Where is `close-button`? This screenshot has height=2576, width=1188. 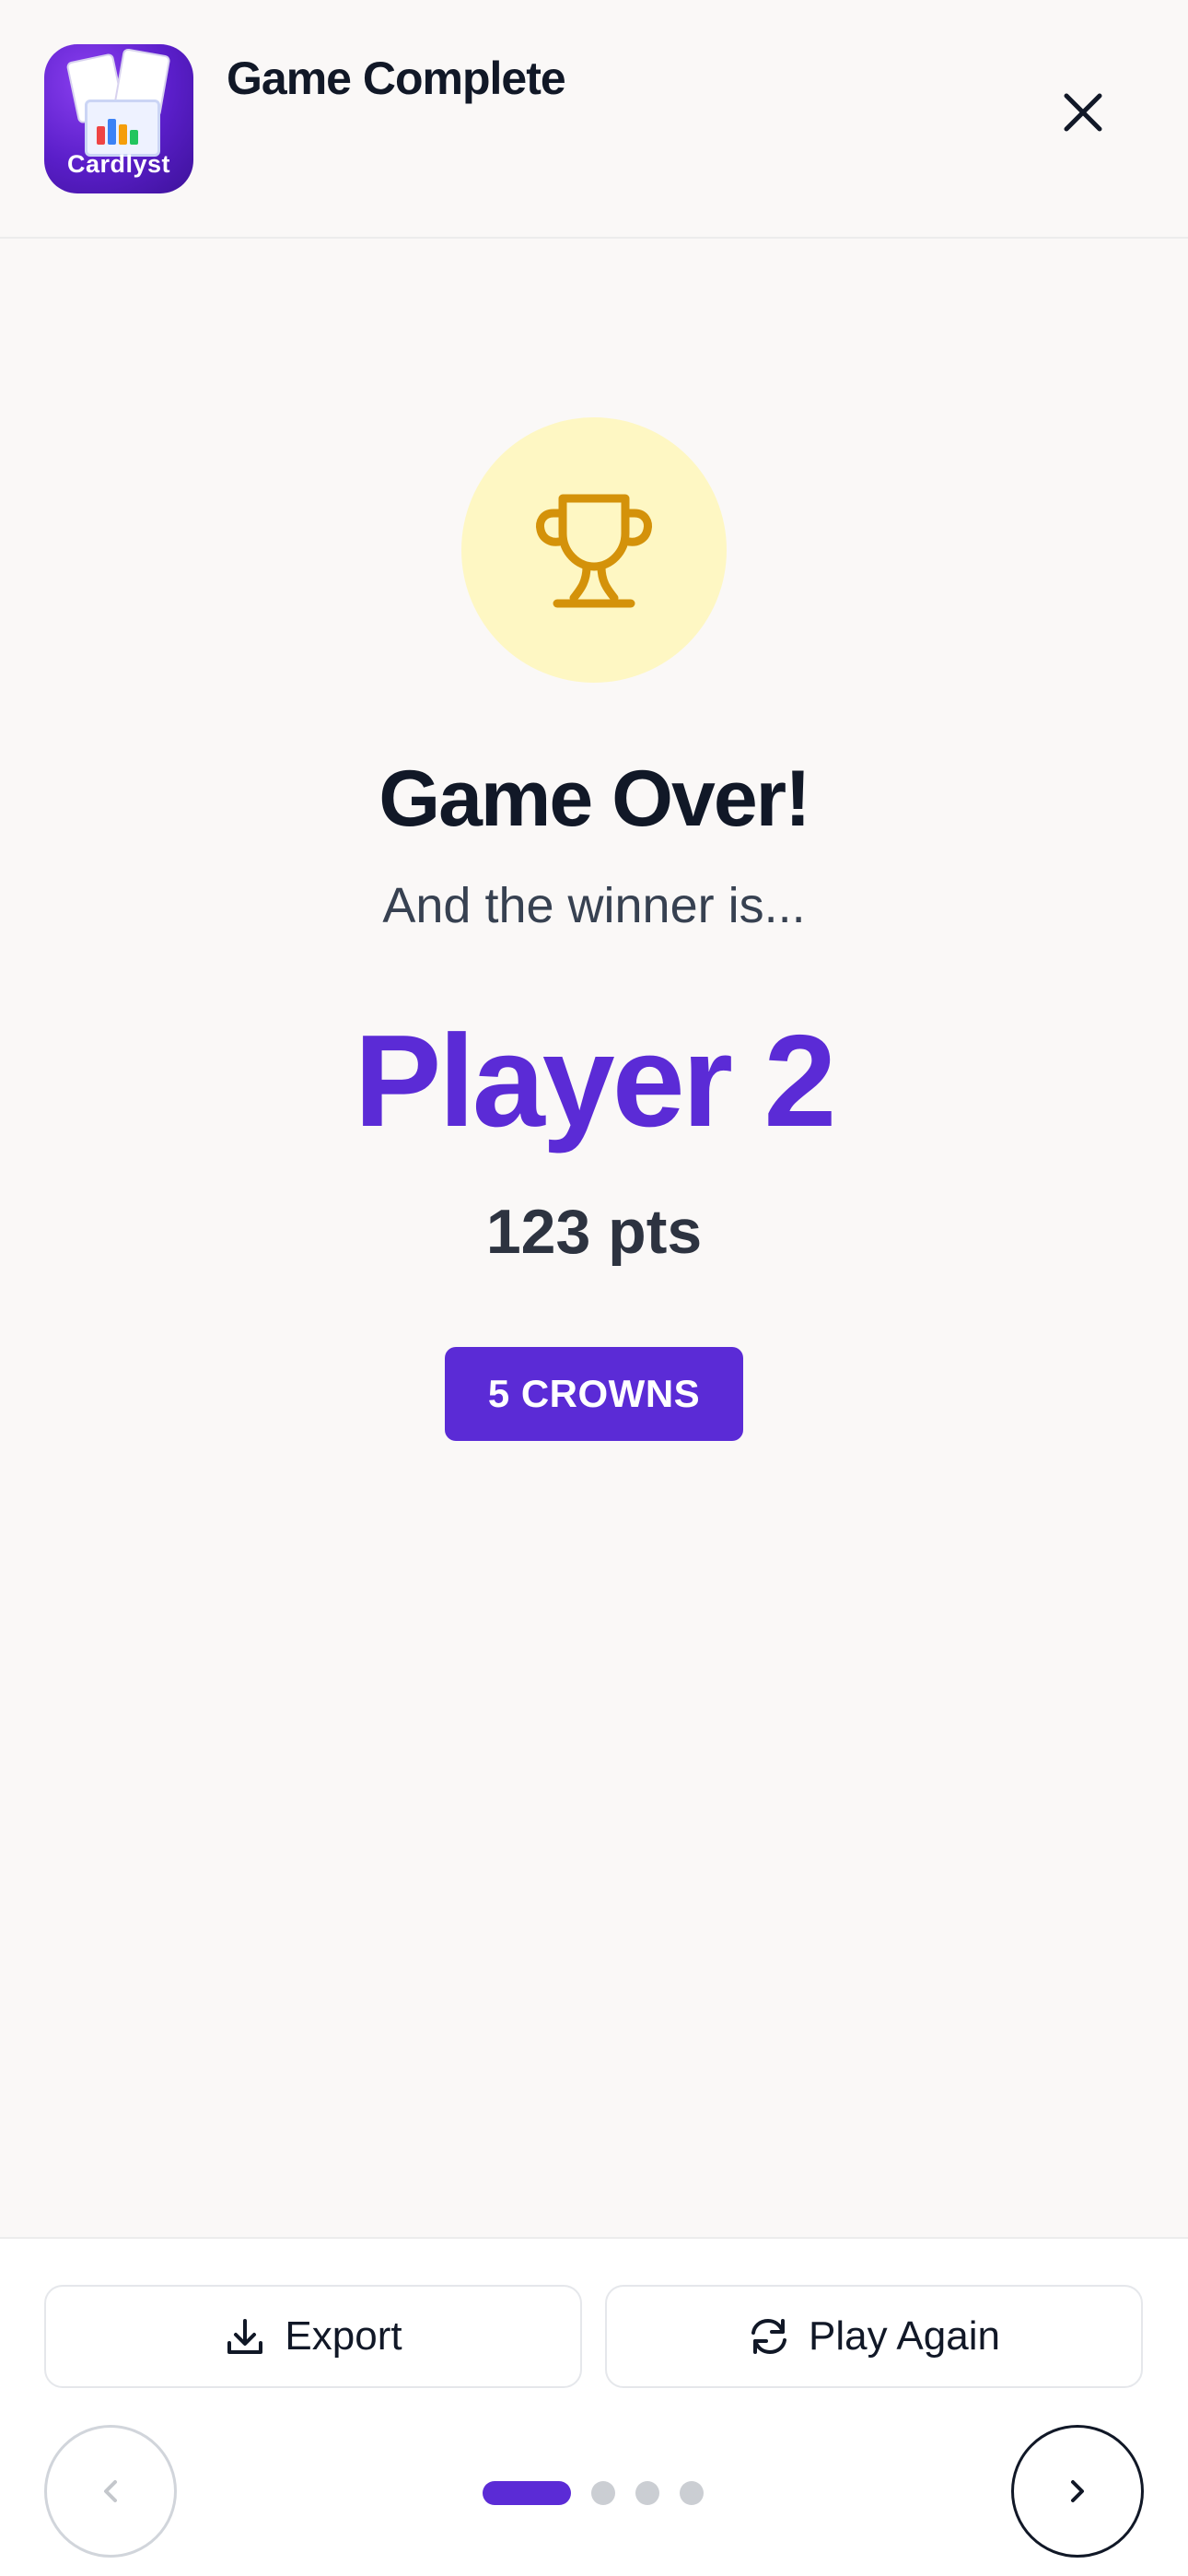 close-button is located at coordinates (1083, 112).